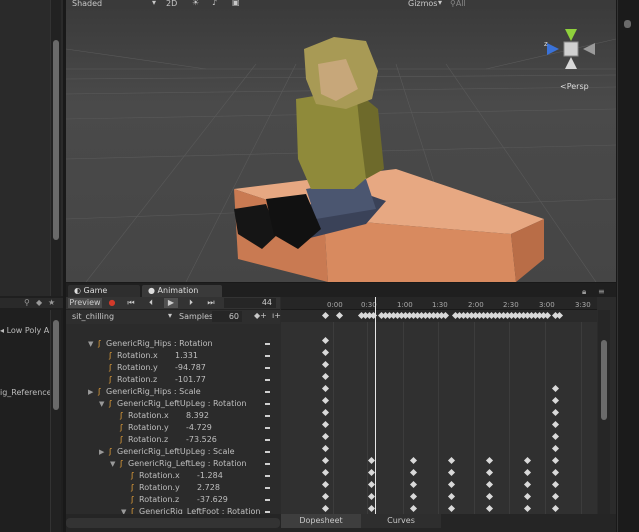 The image size is (639, 532). I want to click on property-row: ʃ Rotation.y 2.728, so click(173, 488).